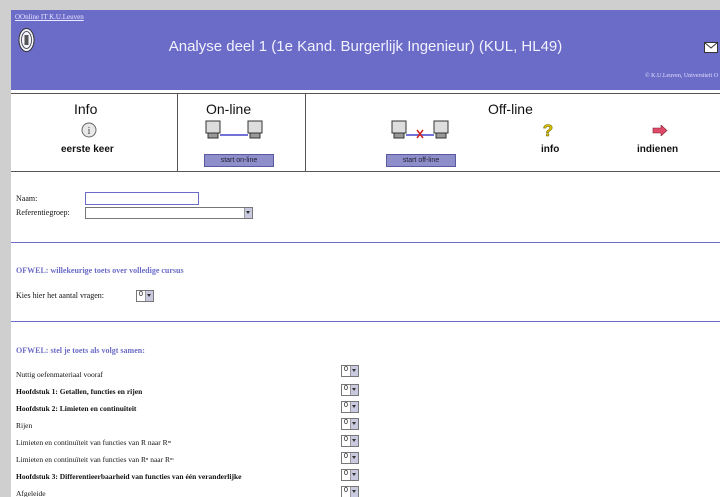  I want to click on start-offline-button: start off-line, so click(421, 160).